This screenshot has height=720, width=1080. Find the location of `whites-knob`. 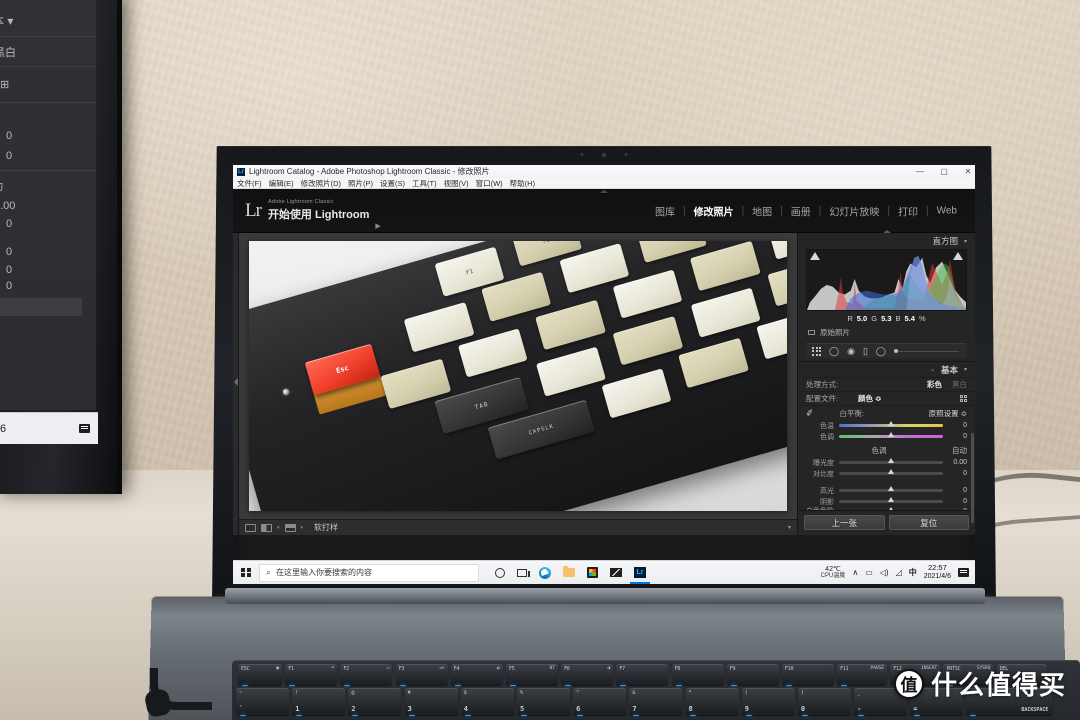

whites-knob is located at coordinates (891, 508).